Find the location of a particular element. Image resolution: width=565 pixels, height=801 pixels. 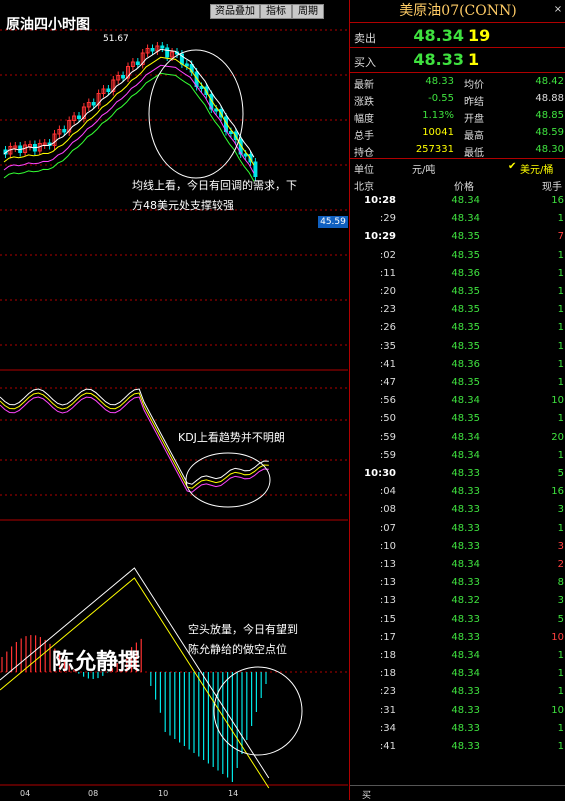

macd-line is located at coordinates (135, 683).